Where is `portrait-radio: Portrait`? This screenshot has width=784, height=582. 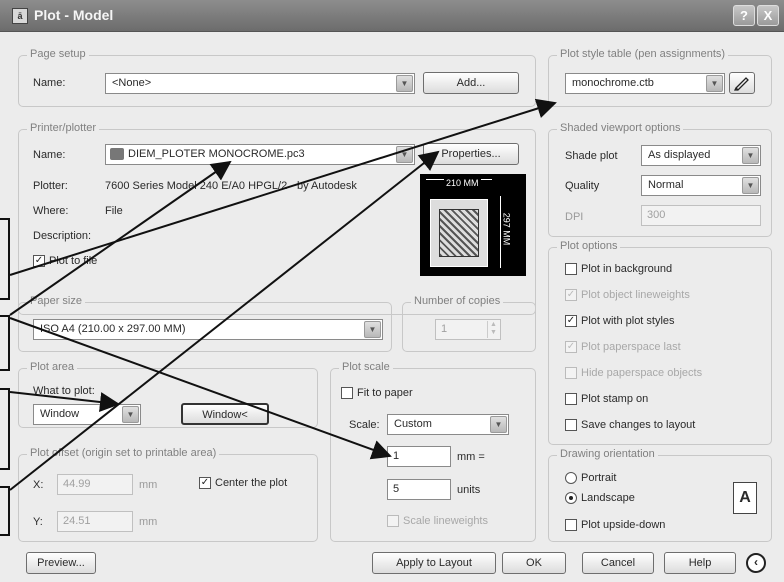 portrait-radio: Portrait is located at coordinates (590, 478).